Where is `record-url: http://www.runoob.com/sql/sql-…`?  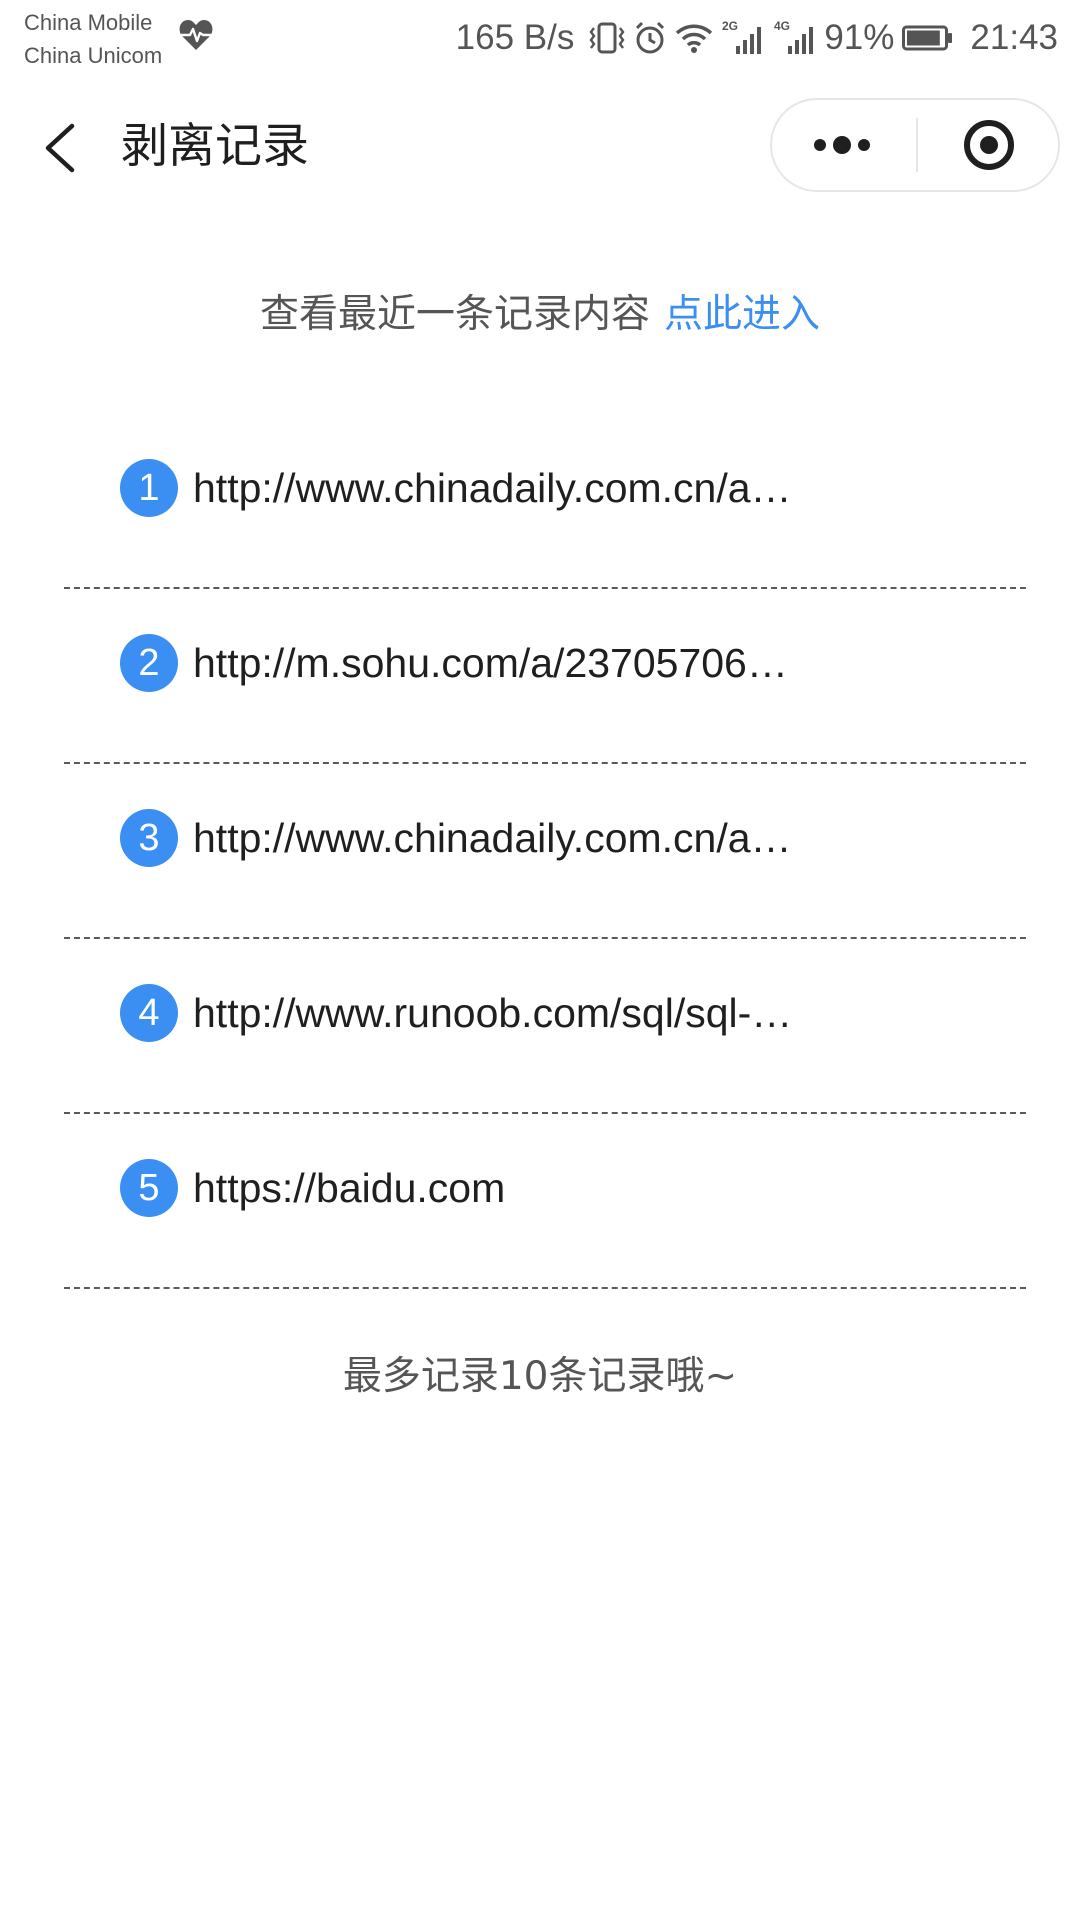
record-url: http://www.runoob.com/sql/sql-… is located at coordinates (493, 1013).